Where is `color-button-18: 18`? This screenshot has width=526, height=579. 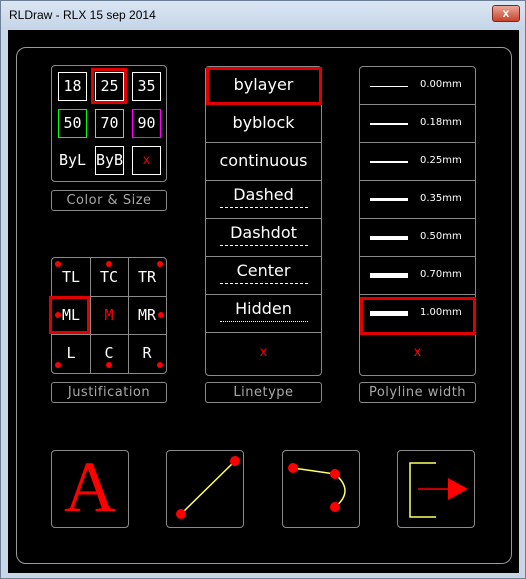 color-button-18: 18 is located at coordinates (72, 86).